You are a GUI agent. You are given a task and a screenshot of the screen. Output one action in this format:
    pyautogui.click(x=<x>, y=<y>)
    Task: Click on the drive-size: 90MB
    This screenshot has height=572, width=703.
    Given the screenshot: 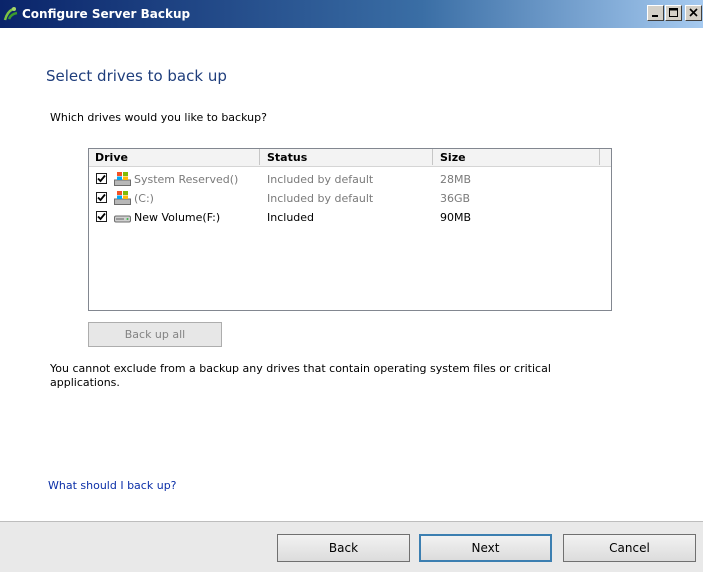 What is the action you would take?
    pyautogui.click(x=456, y=217)
    